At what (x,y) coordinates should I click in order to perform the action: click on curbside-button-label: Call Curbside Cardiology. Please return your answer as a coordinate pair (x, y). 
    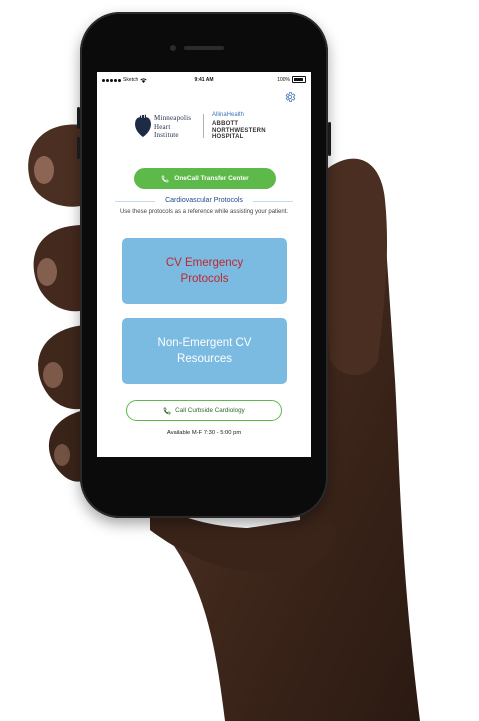
    Looking at the image, I should click on (210, 410).